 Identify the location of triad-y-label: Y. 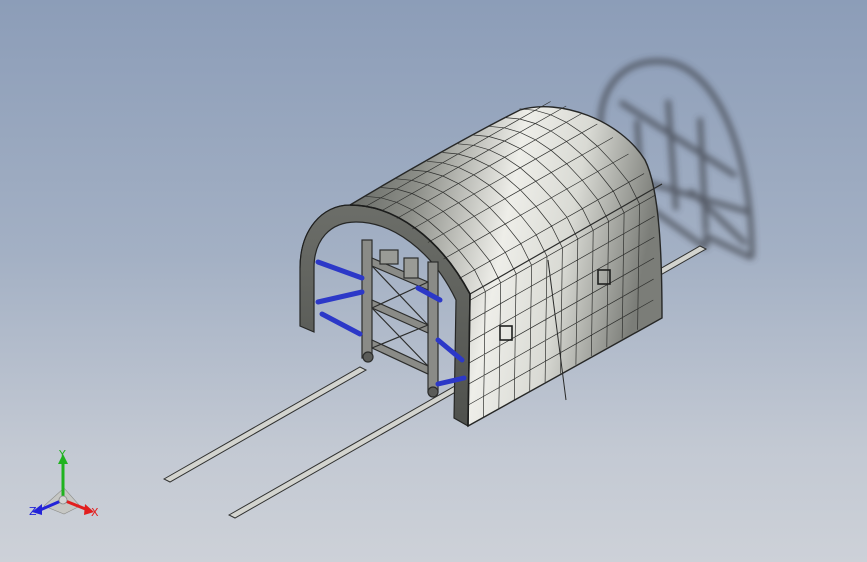
(62, 454).